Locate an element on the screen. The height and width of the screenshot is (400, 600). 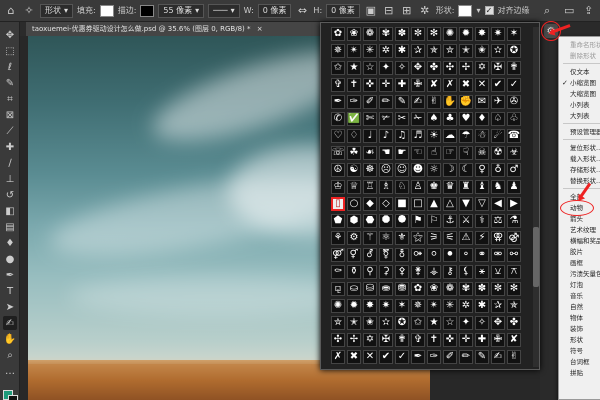
shape-swatch: ☜ is located at coordinates (418, 153).